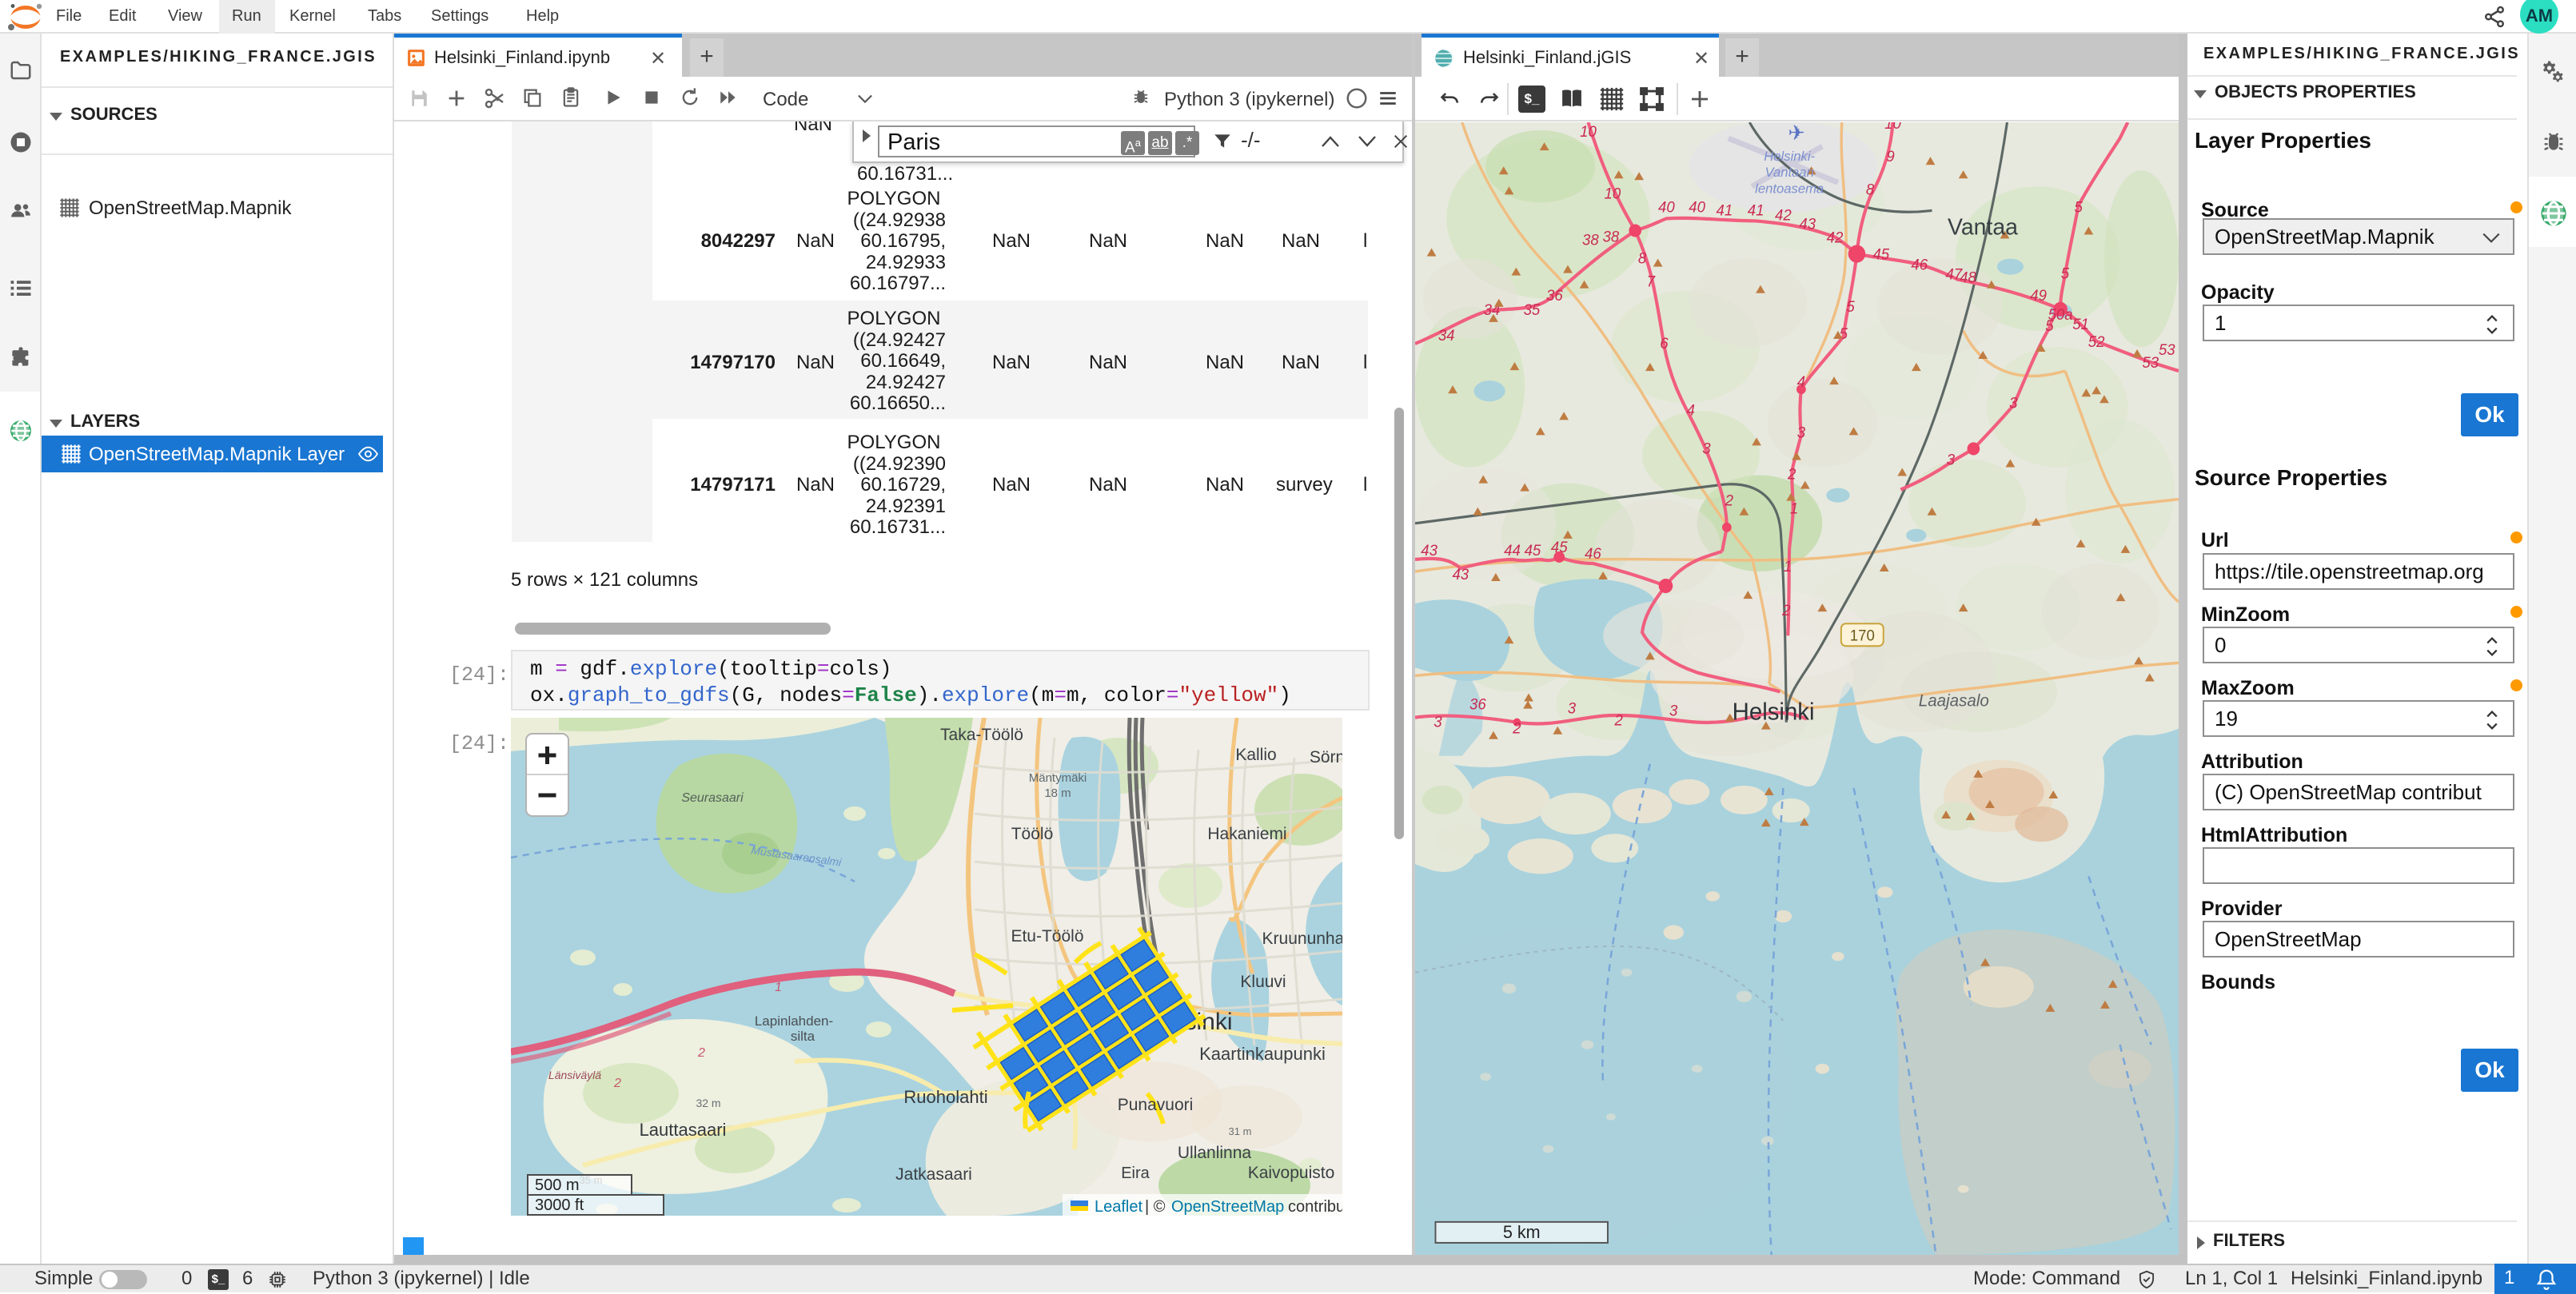 This screenshot has height=1294, width=2576. I want to click on svg-text: 9, so click(1891, 156).